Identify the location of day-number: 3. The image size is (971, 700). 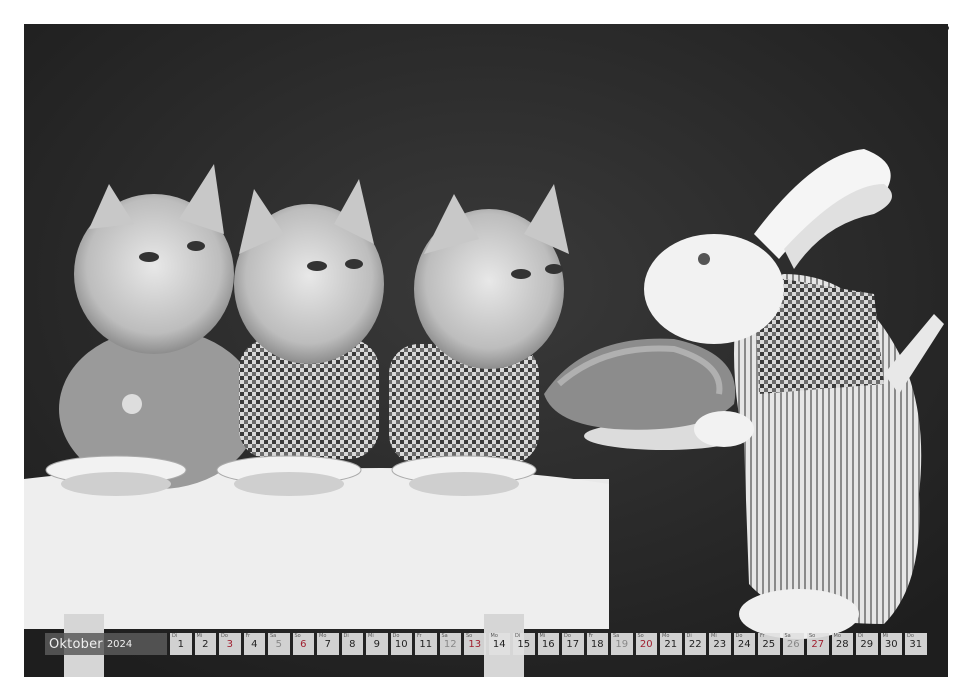
(229, 644).